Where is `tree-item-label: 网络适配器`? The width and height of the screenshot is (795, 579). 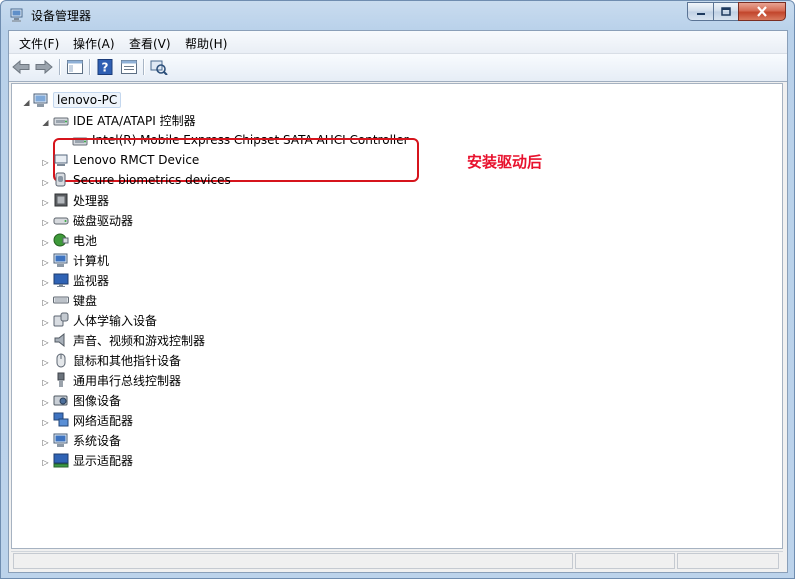
tree-item-label: 网络适配器 is located at coordinates (103, 420).